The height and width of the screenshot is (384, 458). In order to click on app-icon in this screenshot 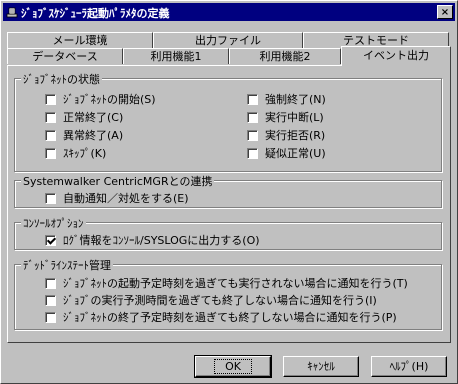, I will do `click(12, 12)`.